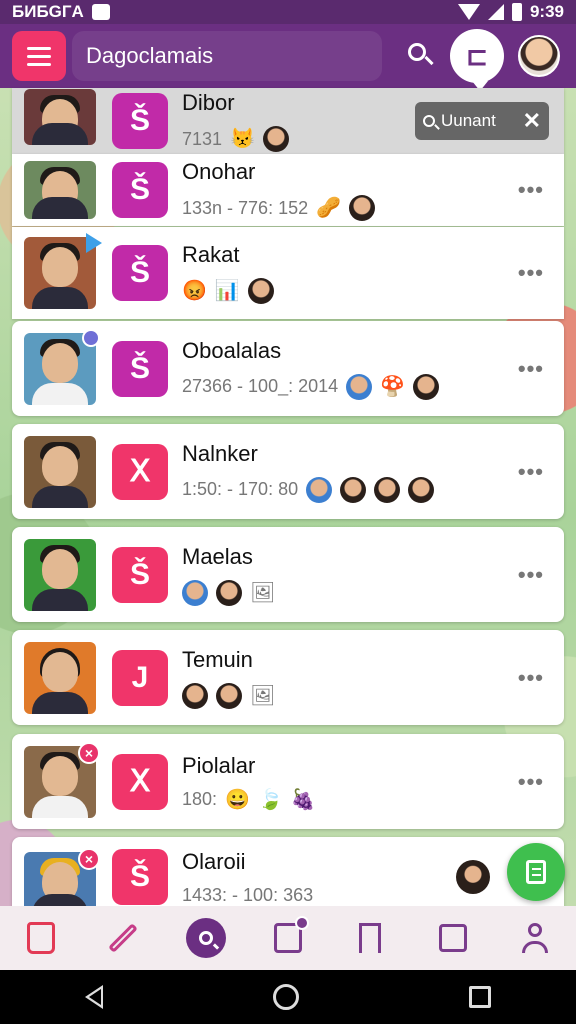  Describe the element at coordinates (535, 938) in the screenshot. I see `nav-profile` at that location.